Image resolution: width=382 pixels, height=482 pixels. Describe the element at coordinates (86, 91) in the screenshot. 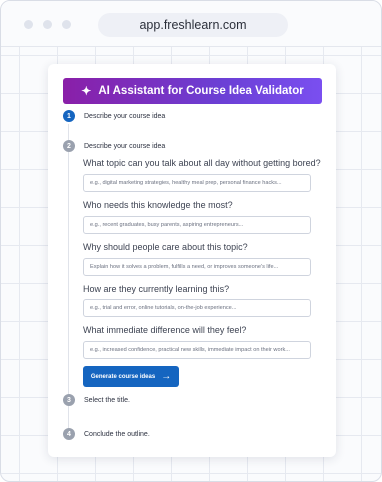

I see `sparkle-icon: ✦` at that location.